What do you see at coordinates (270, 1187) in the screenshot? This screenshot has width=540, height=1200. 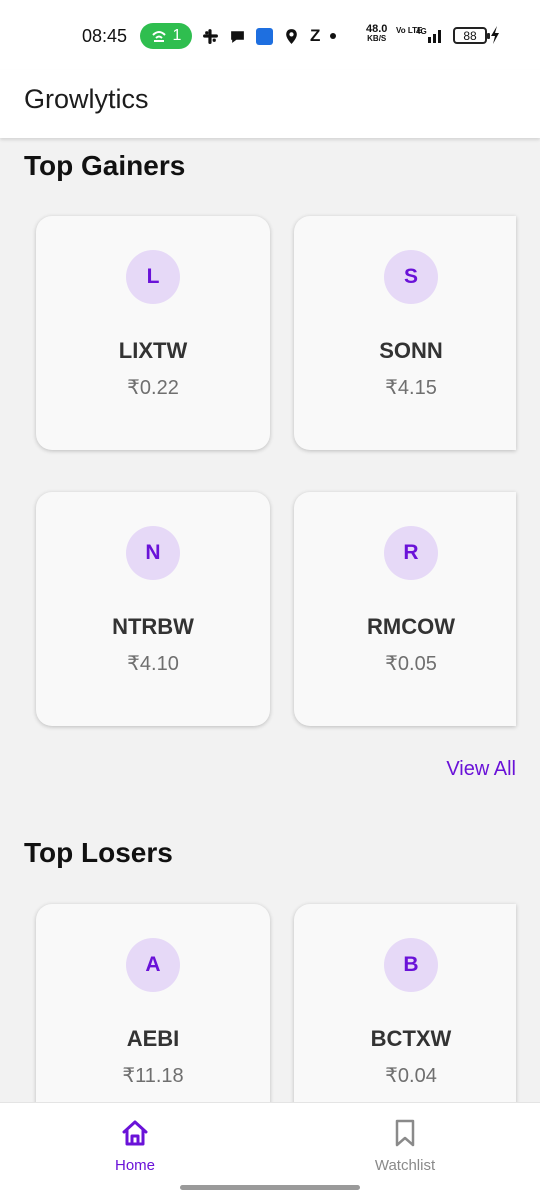 I see `home-indicator-bar` at bounding box center [270, 1187].